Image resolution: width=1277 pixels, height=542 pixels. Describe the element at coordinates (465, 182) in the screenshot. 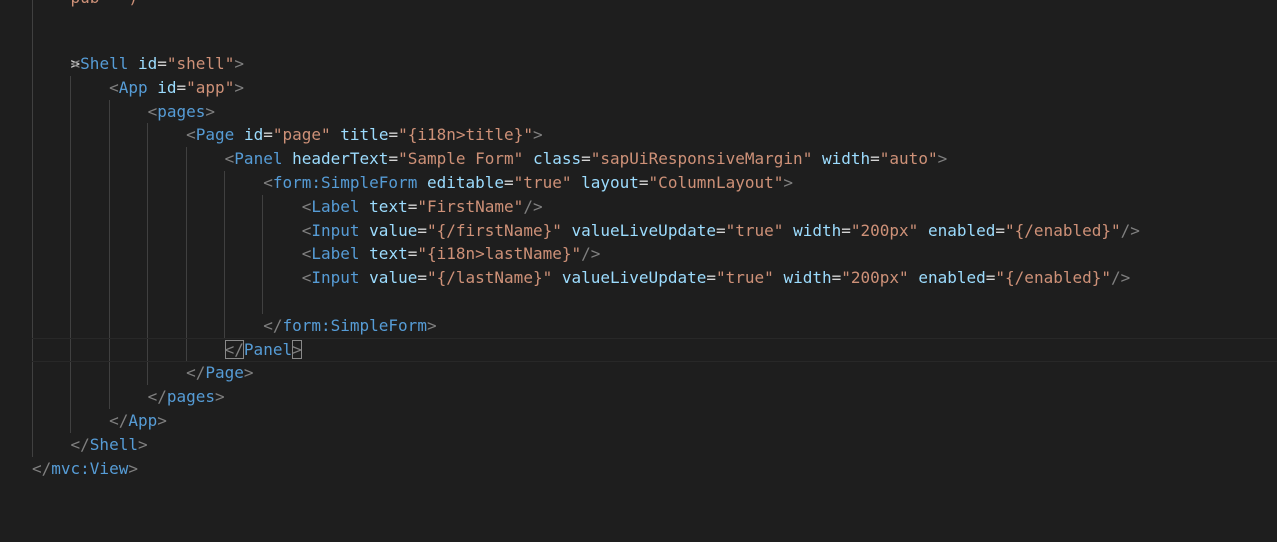

I see `attribute-name: editable` at that location.